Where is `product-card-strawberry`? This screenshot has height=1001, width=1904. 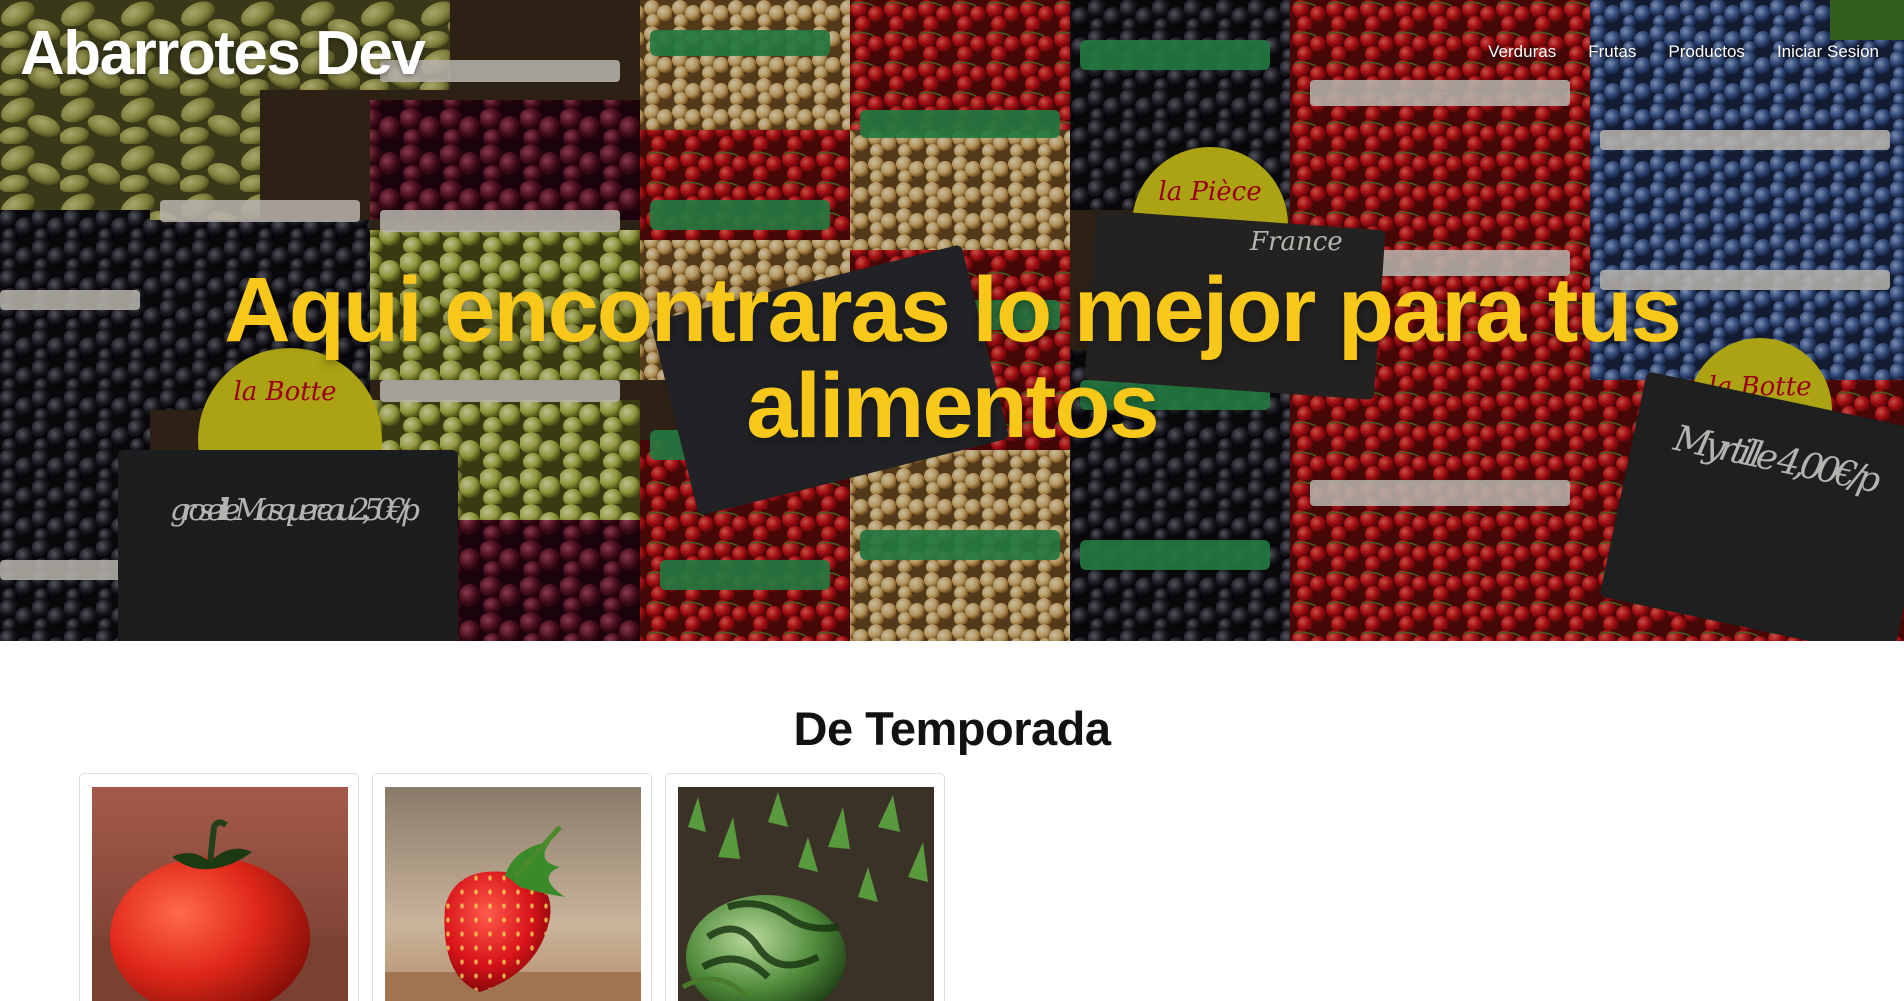 product-card-strawberry is located at coordinates (512, 887).